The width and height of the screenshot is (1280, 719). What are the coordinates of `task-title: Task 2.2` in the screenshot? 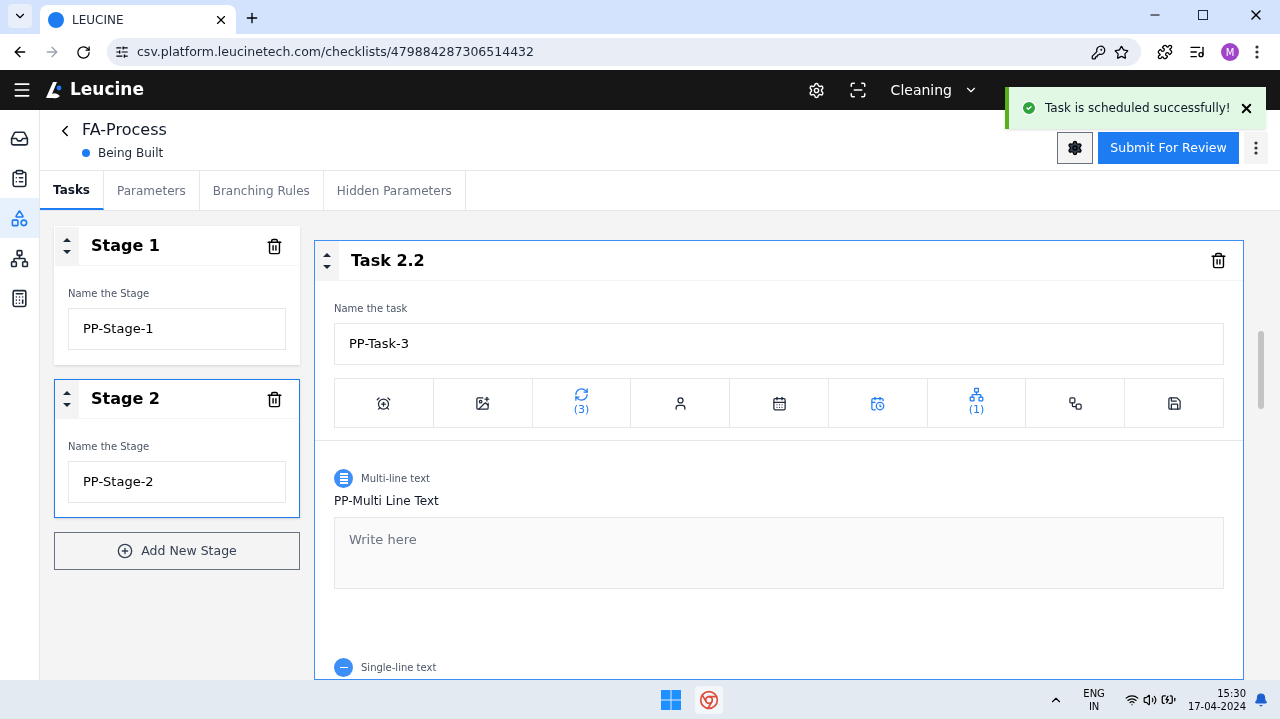 It's located at (388, 260).